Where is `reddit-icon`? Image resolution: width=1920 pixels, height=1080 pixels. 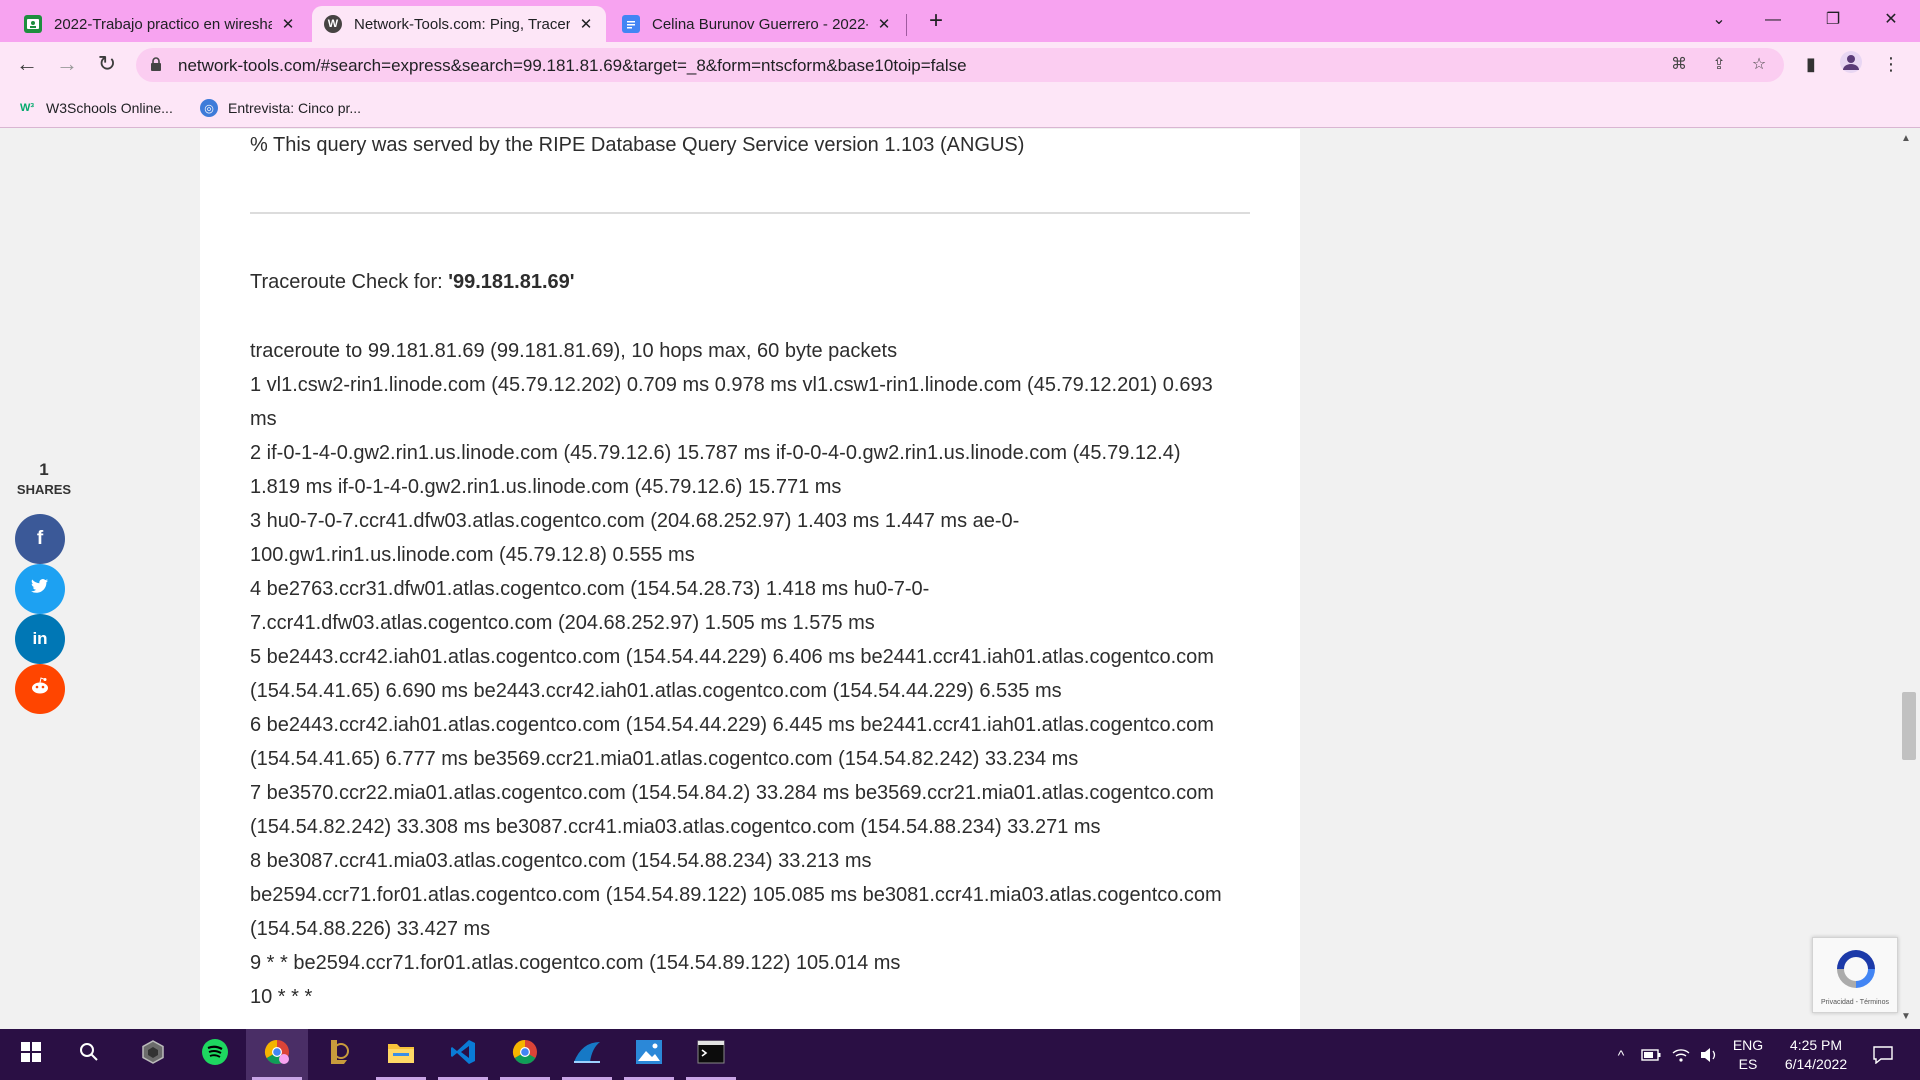 reddit-icon is located at coordinates (40, 689).